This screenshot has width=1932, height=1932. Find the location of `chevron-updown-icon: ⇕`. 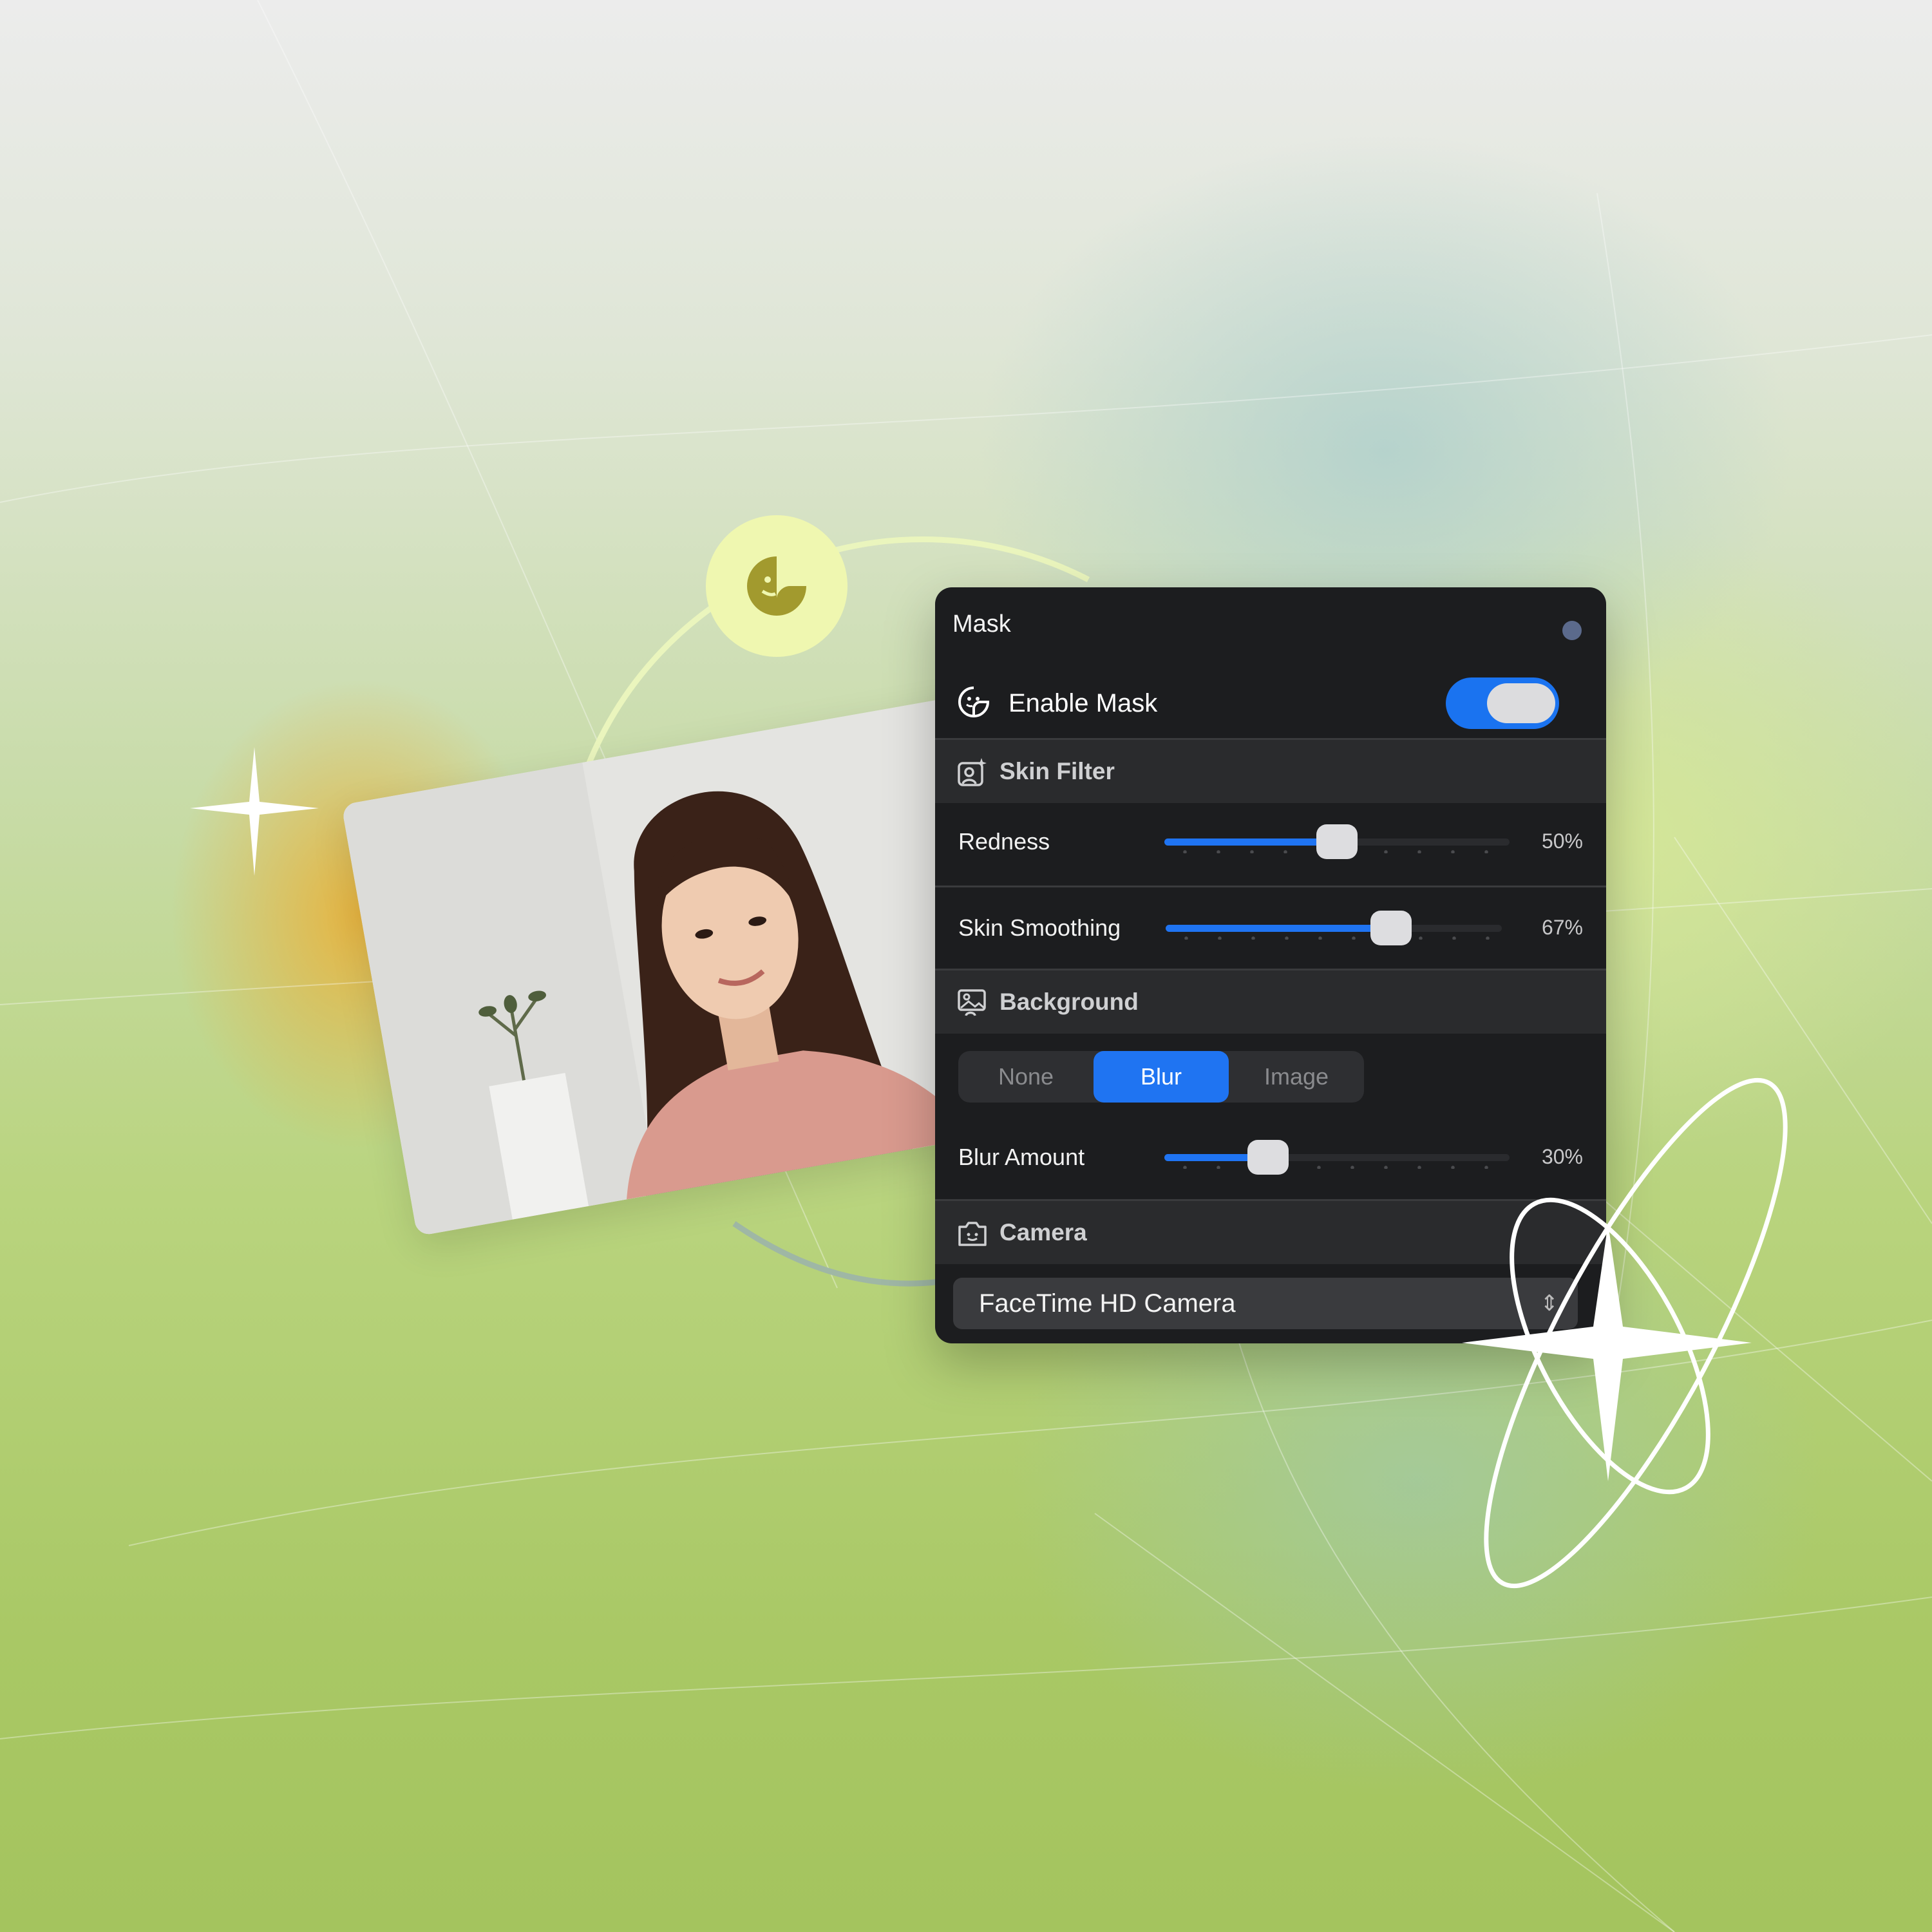

chevron-updown-icon: ⇕ is located at coordinates (1549, 1303).